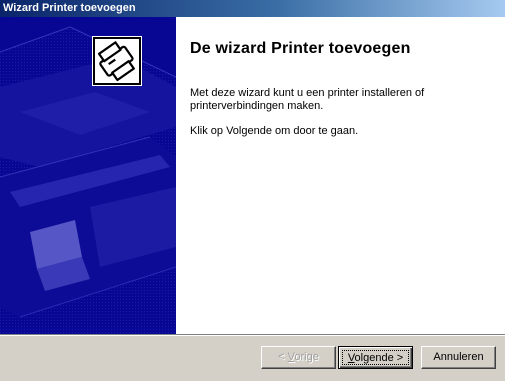 The image size is (505, 381). Describe the element at coordinates (252, 335) in the screenshot. I see `button-separator` at that location.